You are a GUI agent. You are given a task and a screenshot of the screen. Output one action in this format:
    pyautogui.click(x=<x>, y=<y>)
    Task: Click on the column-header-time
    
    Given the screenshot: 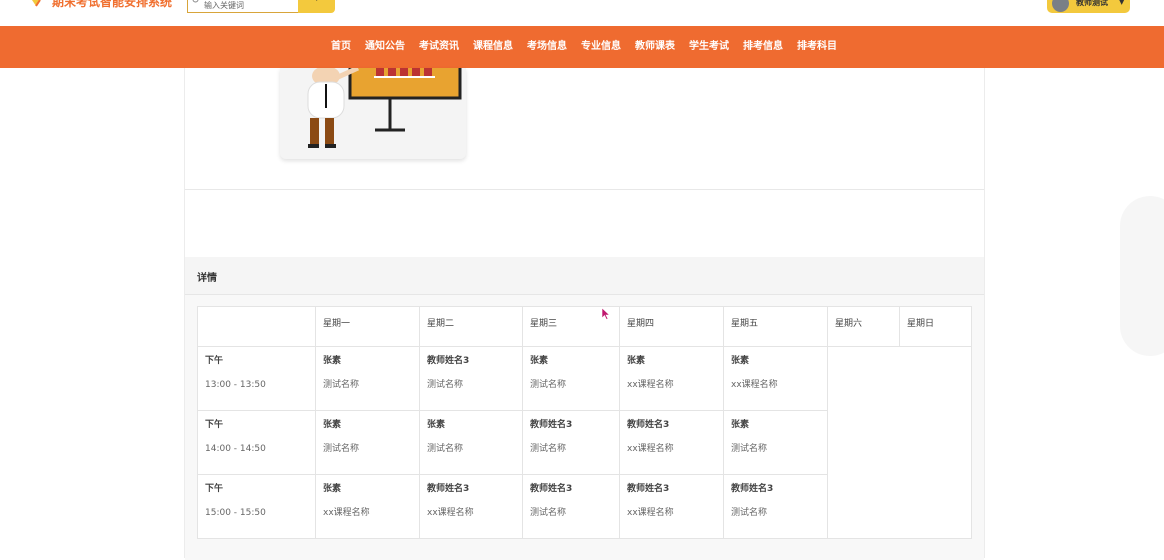 What is the action you would take?
    pyautogui.click(x=256, y=326)
    